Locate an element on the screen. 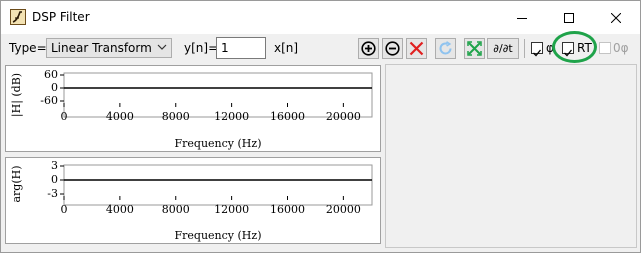 Image resolution: width=641 pixels, height=253 pixels. phase-ytick: -3 is located at coordinates (52, 193).